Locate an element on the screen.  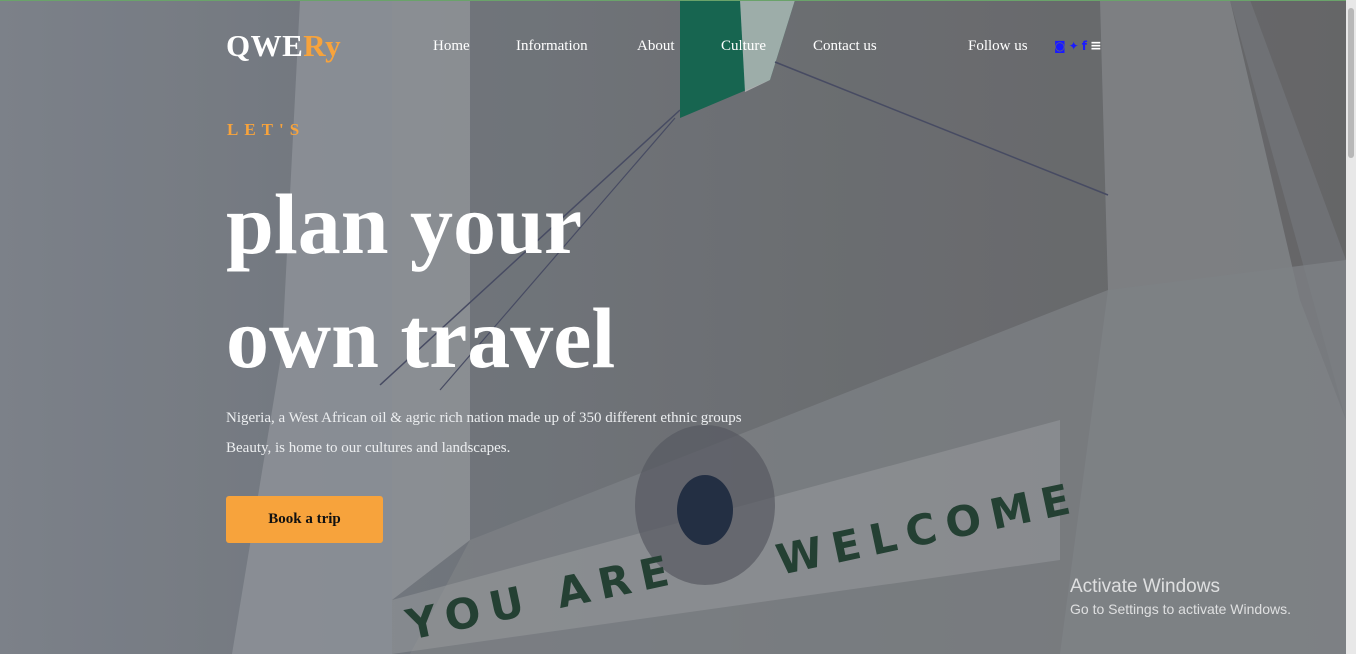
nav-home: Home is located at coordinates (451, 46).